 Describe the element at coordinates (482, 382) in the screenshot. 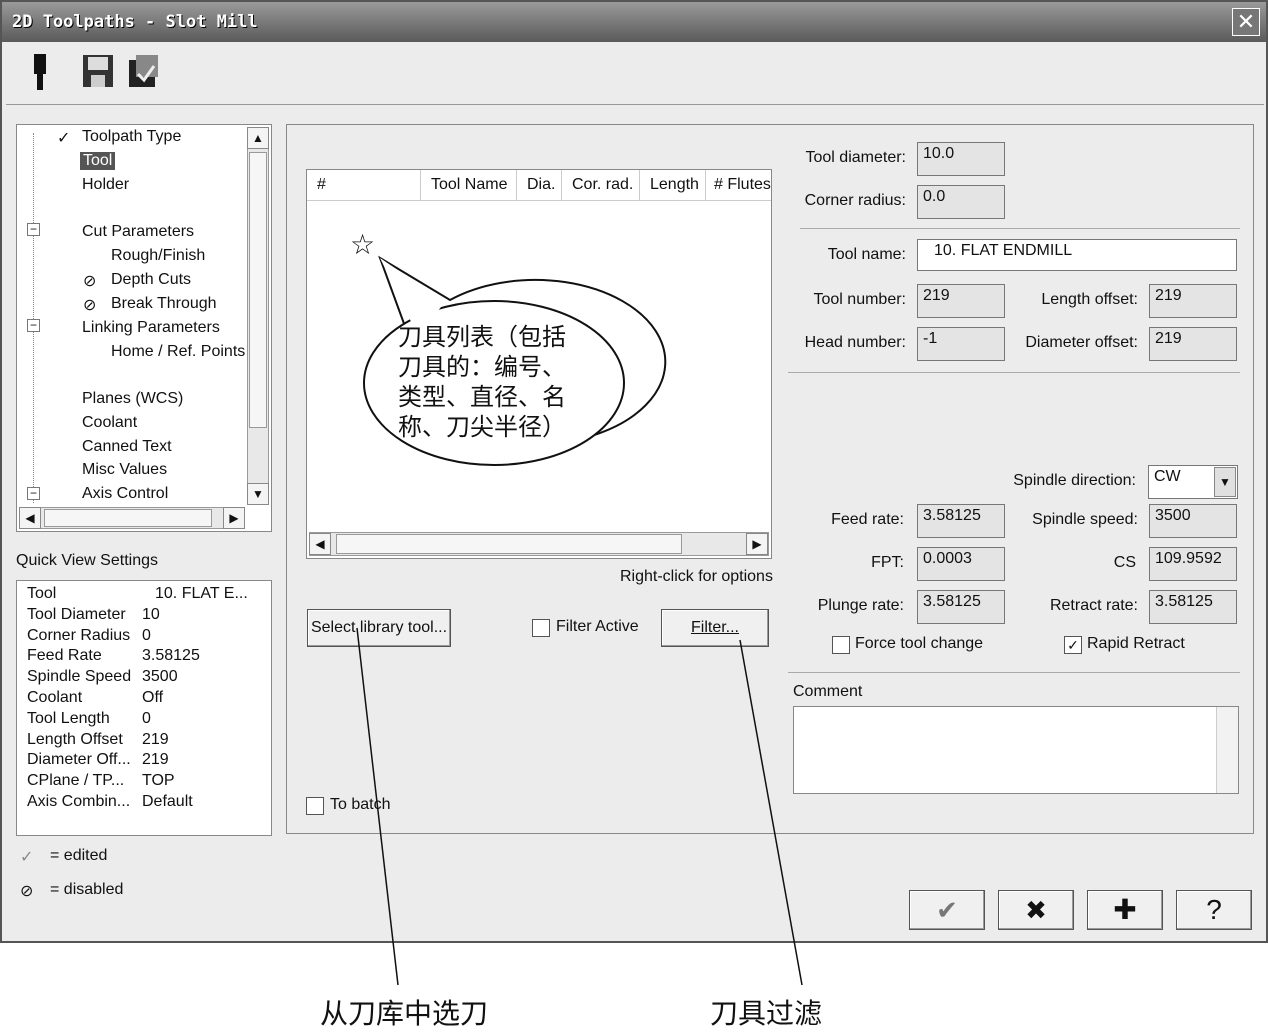

I see `callout-bubble: 刀具列表（包括 刀具的：编号、 类型、直径、名 称、刀尖半径）` at that location.